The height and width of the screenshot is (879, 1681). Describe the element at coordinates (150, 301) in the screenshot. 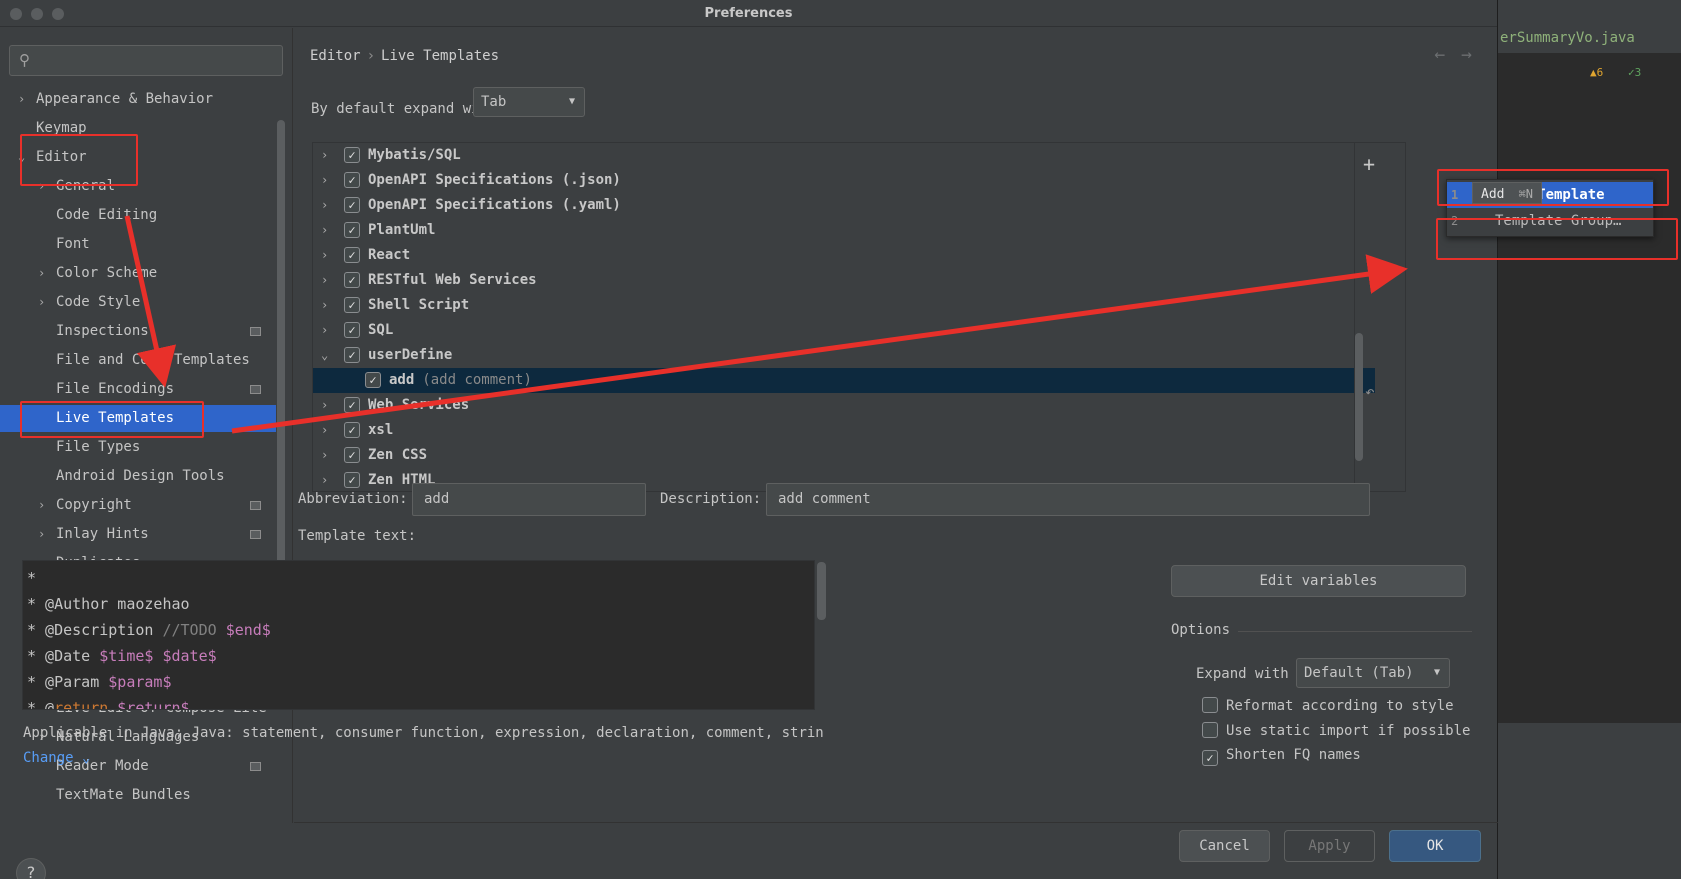

I see `annotation-arrow-down` at that location.